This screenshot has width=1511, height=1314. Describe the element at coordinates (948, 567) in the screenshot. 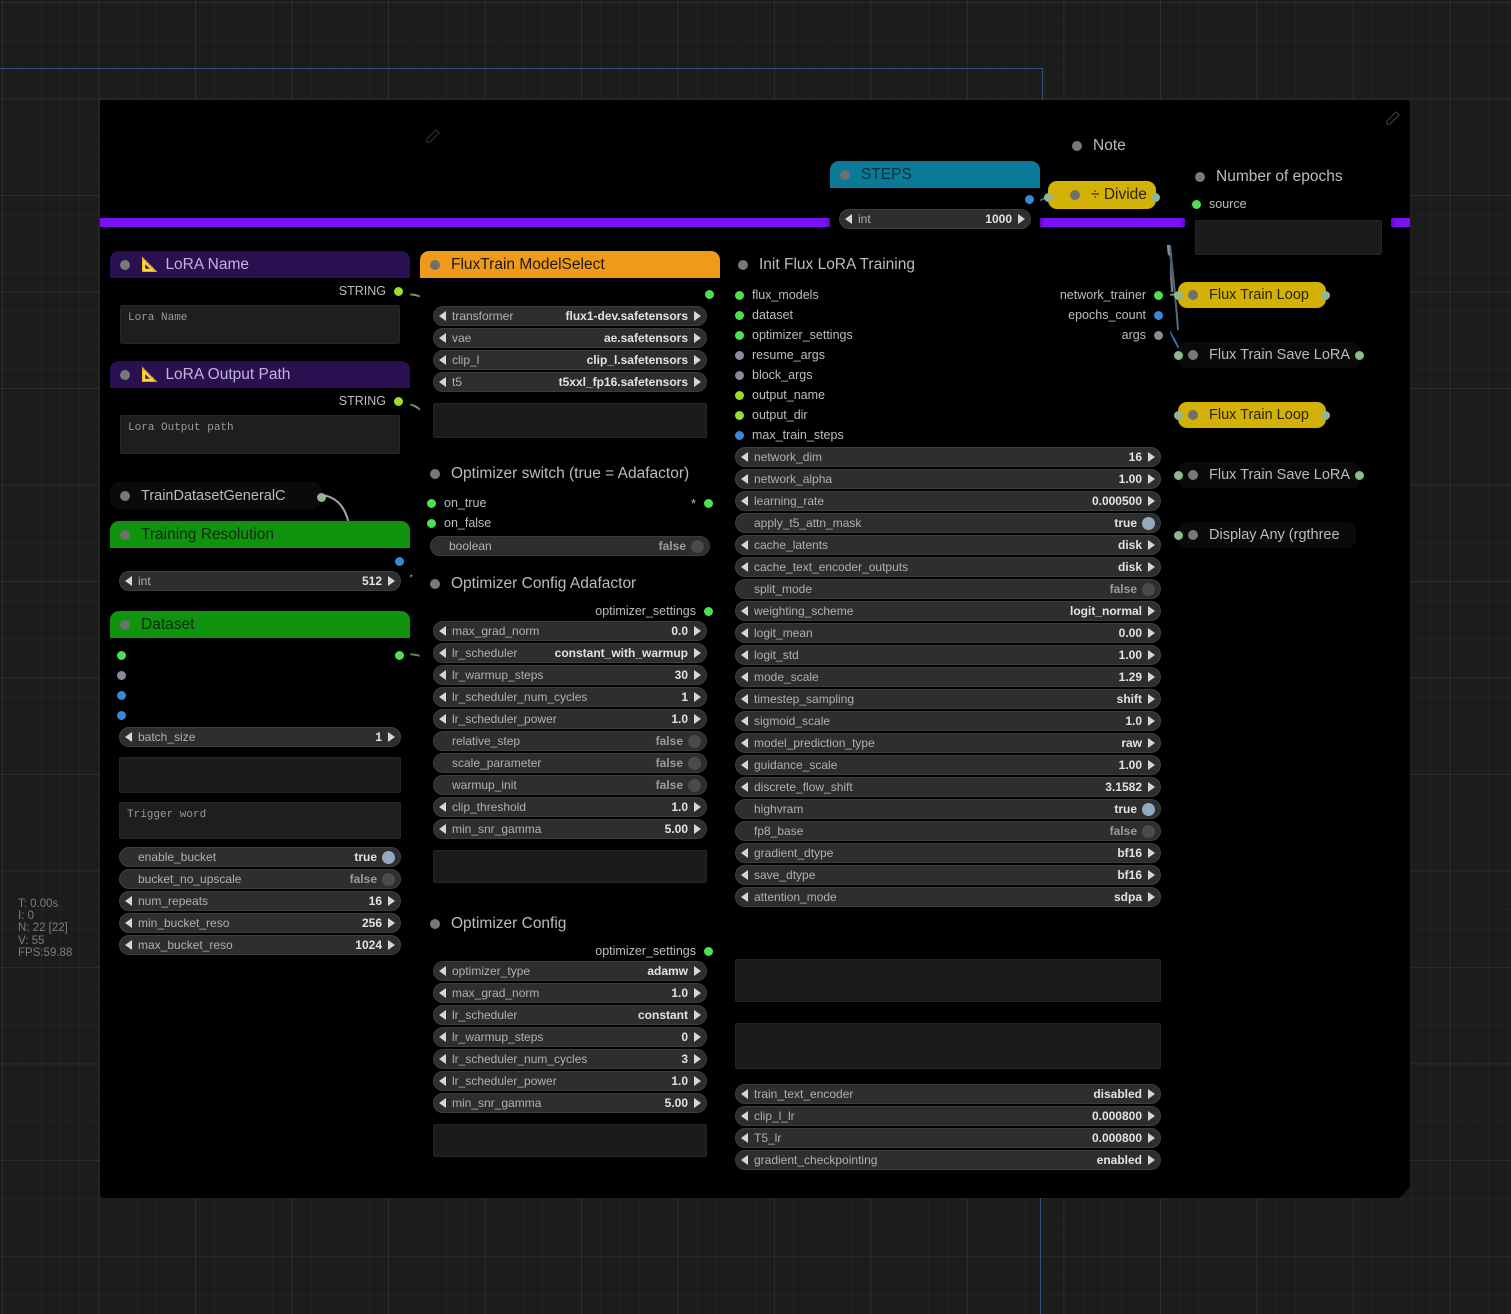

I see `widget-cache-text-encoder-outputs: cache_text_encoder_outputs disk` at that location.